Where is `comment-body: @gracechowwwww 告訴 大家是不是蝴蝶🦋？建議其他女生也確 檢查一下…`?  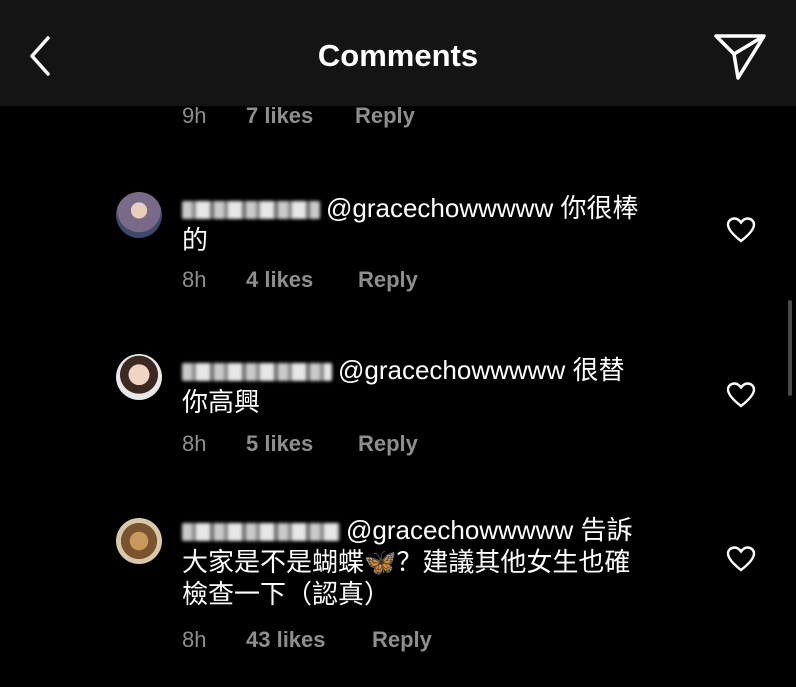 comment-body: @gracechowwwww 告訴 大家是不是蝴蝶🦋？建議其他女生也確 檢查一下… is located at coordinates (442, 562).